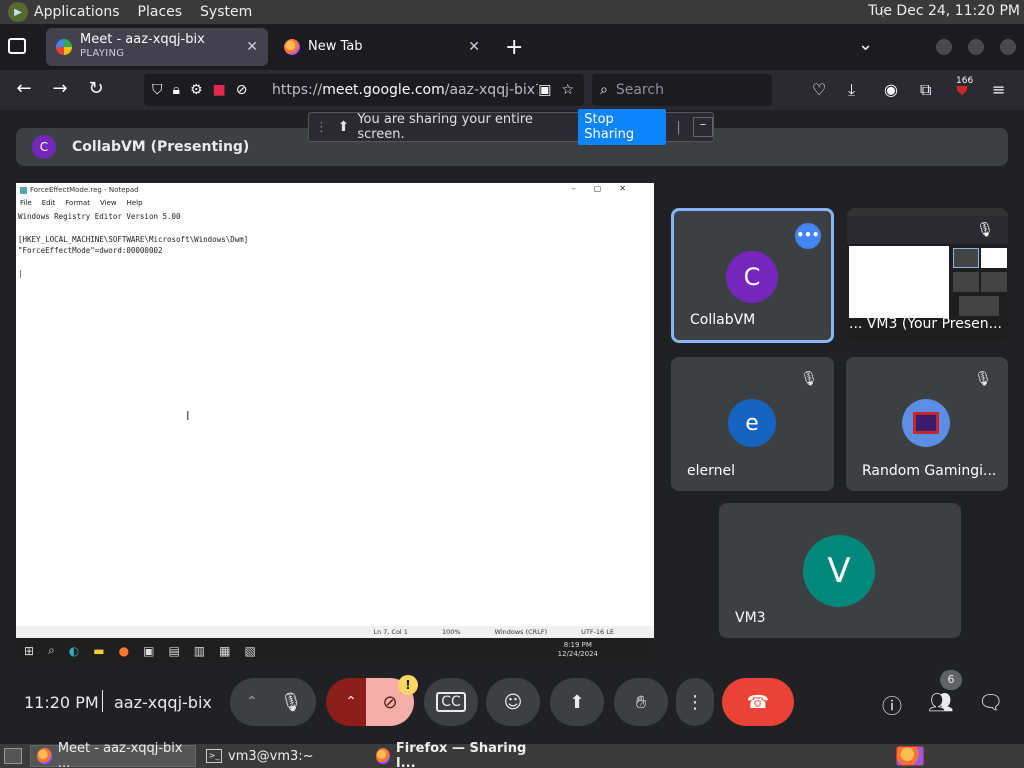 The image size is (1024, 768). I want to click on share-screen-icon: ⬆, so click(343, 127).